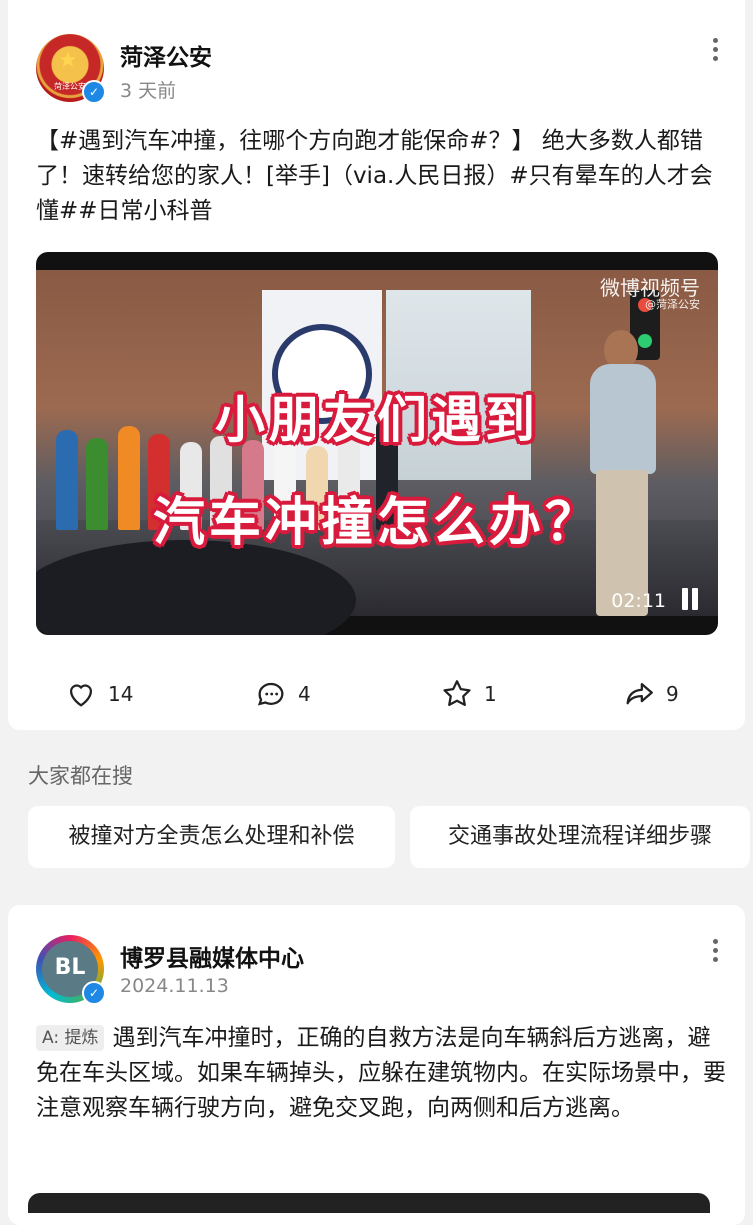 The height and width of the screenshot is (1225, 753). What do you see at coordinates (270, 694) in the screenshot?
I see `comment-icon` at bounding box center [270, 694].